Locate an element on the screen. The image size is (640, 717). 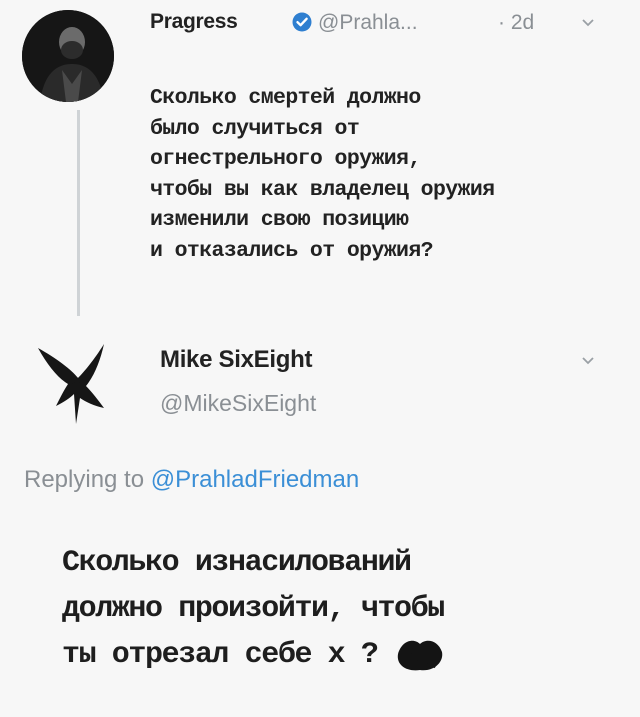
thread-connector-line is located at coordinates (78, 213).